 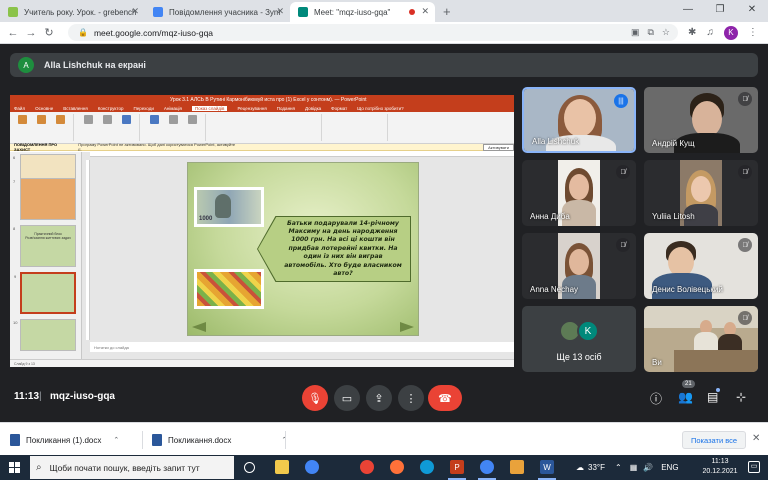 I want to click on search-placeholder: Щоби почати пошук, введіть запит тут, so click(x=124, y=467).